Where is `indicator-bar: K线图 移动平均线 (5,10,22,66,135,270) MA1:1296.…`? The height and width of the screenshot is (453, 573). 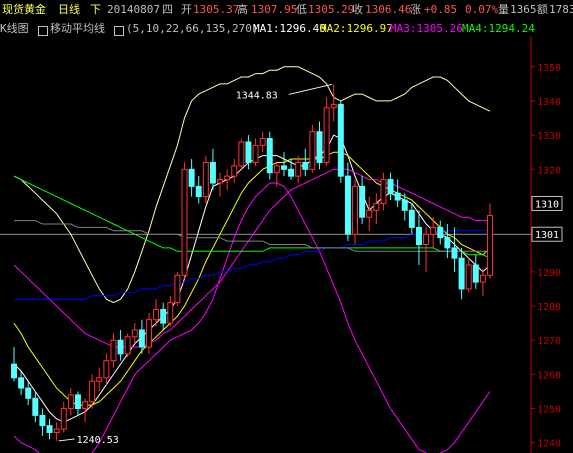 indicator-bar: K线图 移动平均线 (5,10,22,66,135,270) MA1:1296.… is located at coordinates (286, 28).